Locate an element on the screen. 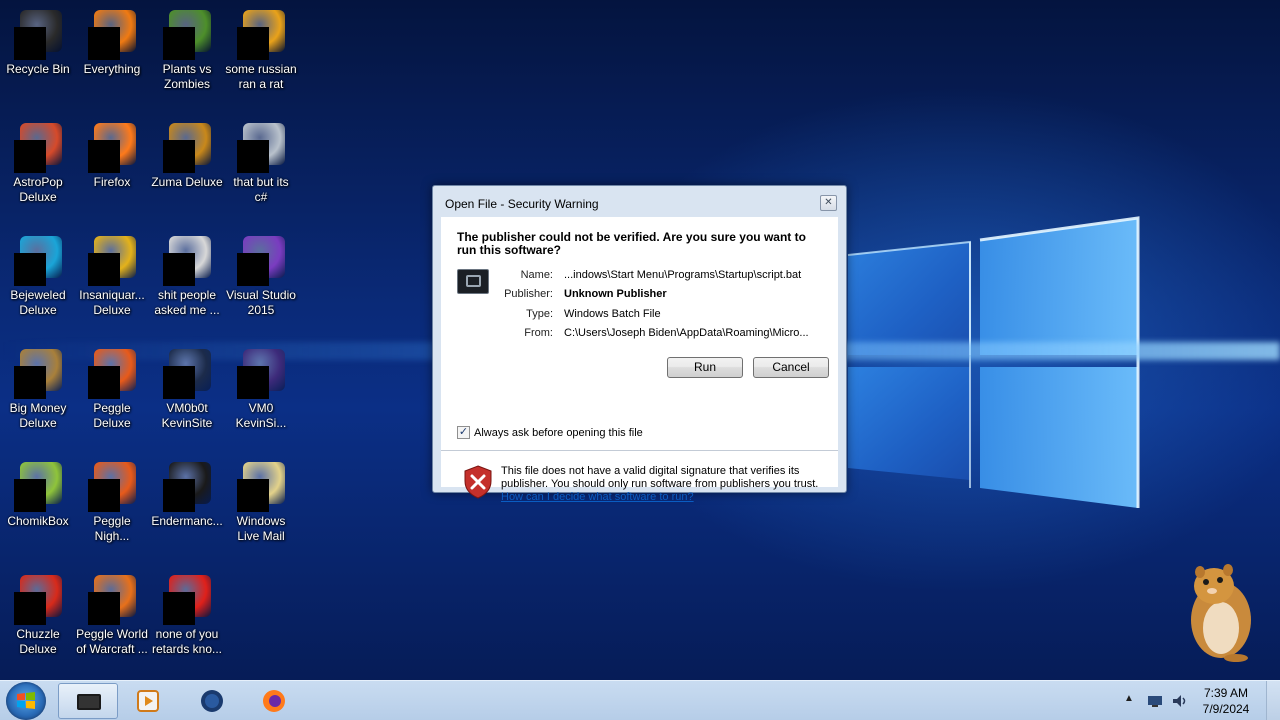  desktop-icon-label: AstroPop Deluxe is located at coordinates (38, 189).